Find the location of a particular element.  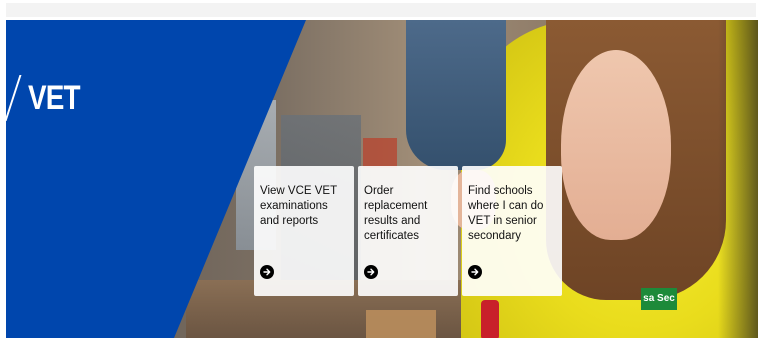

card-label: View VCE VET examinations and reports is located at coordinates (298, 206).